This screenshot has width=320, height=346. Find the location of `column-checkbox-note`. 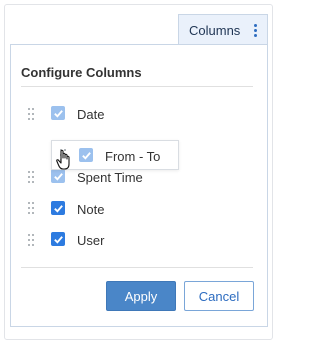

column-checkbox-note is located at coordinates (58, 208).